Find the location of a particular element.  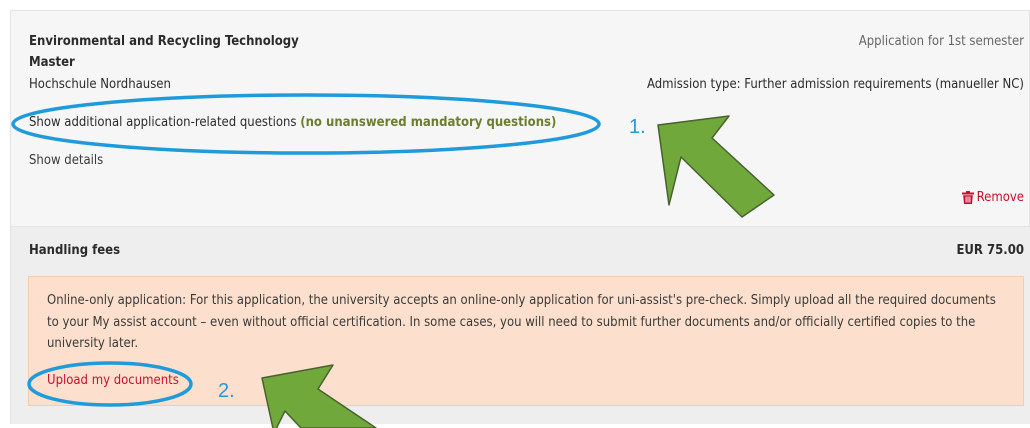

show-details-link: Show details is located at coordinates (66, 160).